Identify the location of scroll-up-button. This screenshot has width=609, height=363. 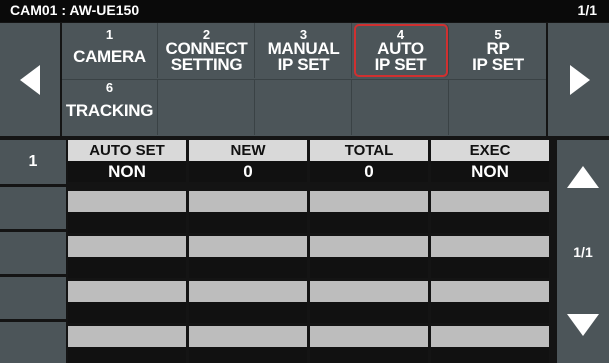
(583, 177).